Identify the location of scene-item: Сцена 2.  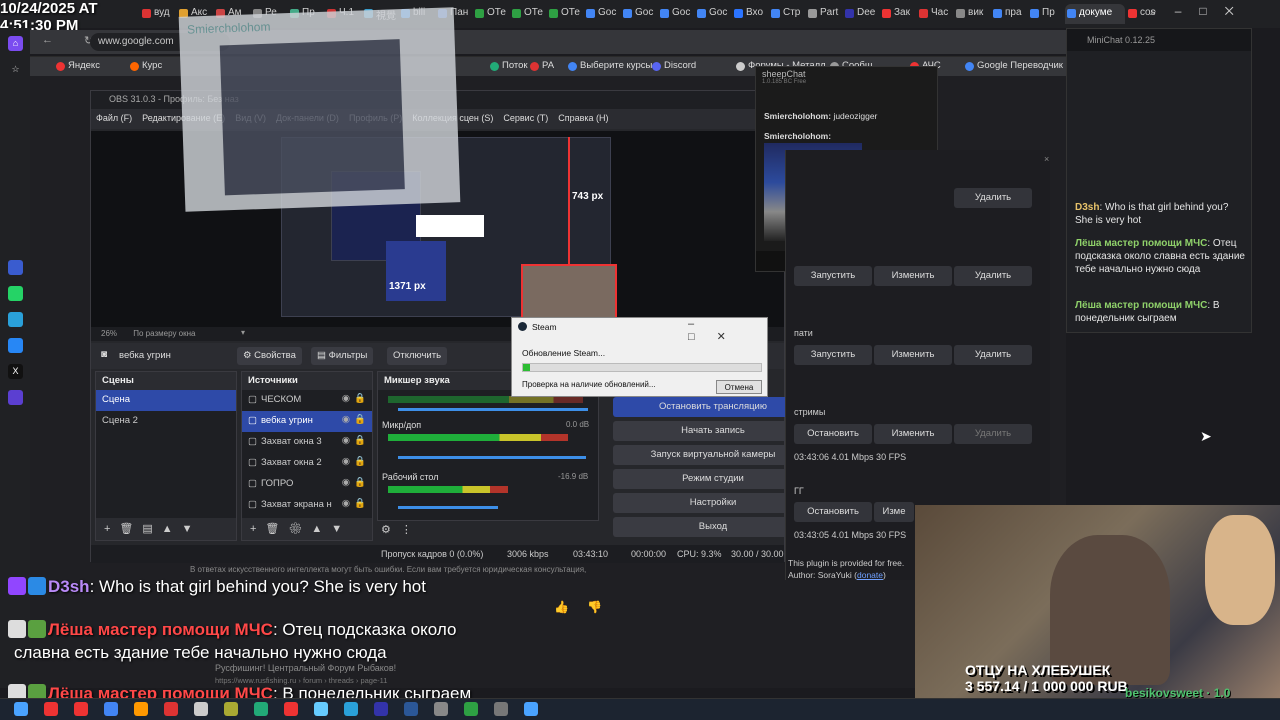
(166, 421).